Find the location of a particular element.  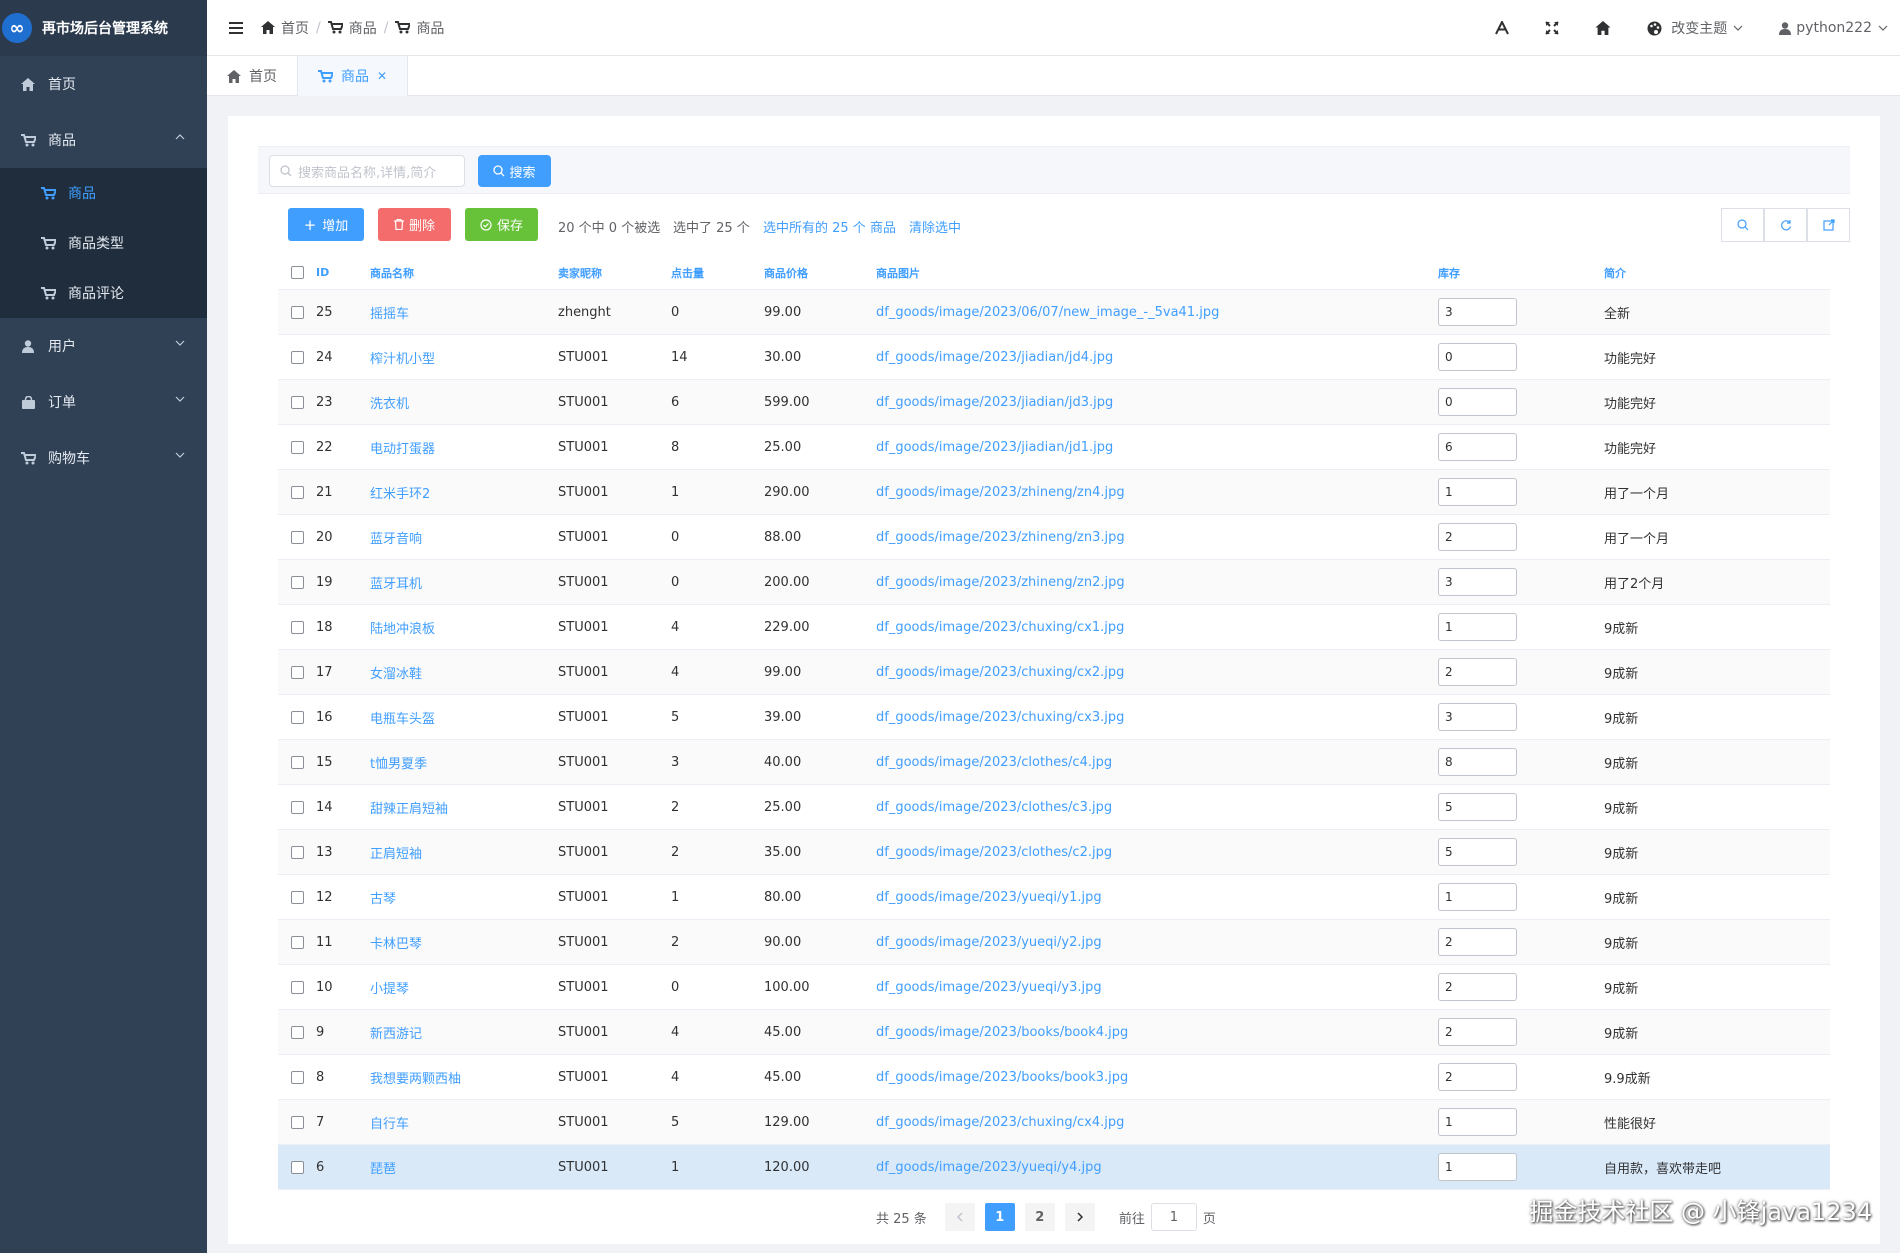

prev-page-button is located at coordinates (959, 1217).